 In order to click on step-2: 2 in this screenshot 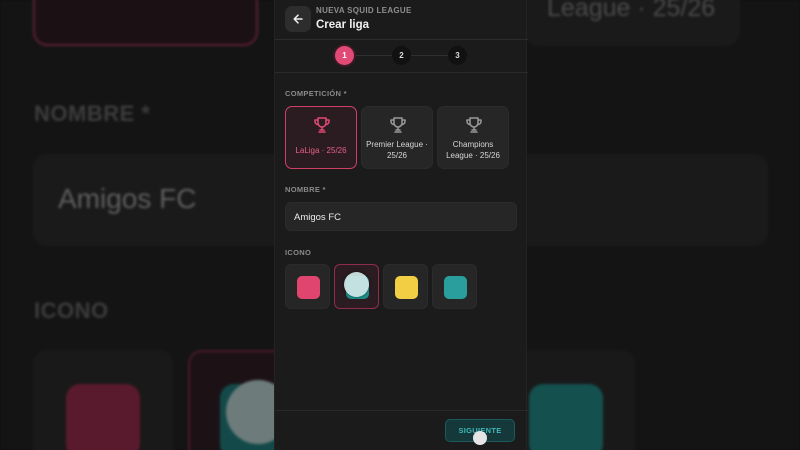, I will do `click(401, 55)`.